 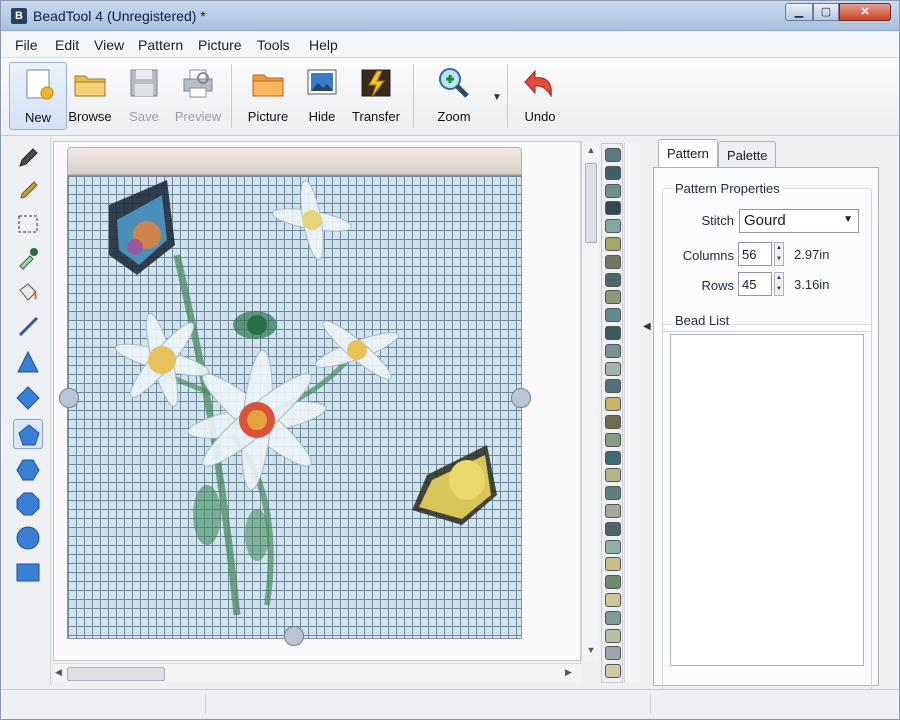 What do you see at coordinates (568, 672) in the screenshot?
I see `scroll-right-icon: ▶` at bounding box center [568, 672].